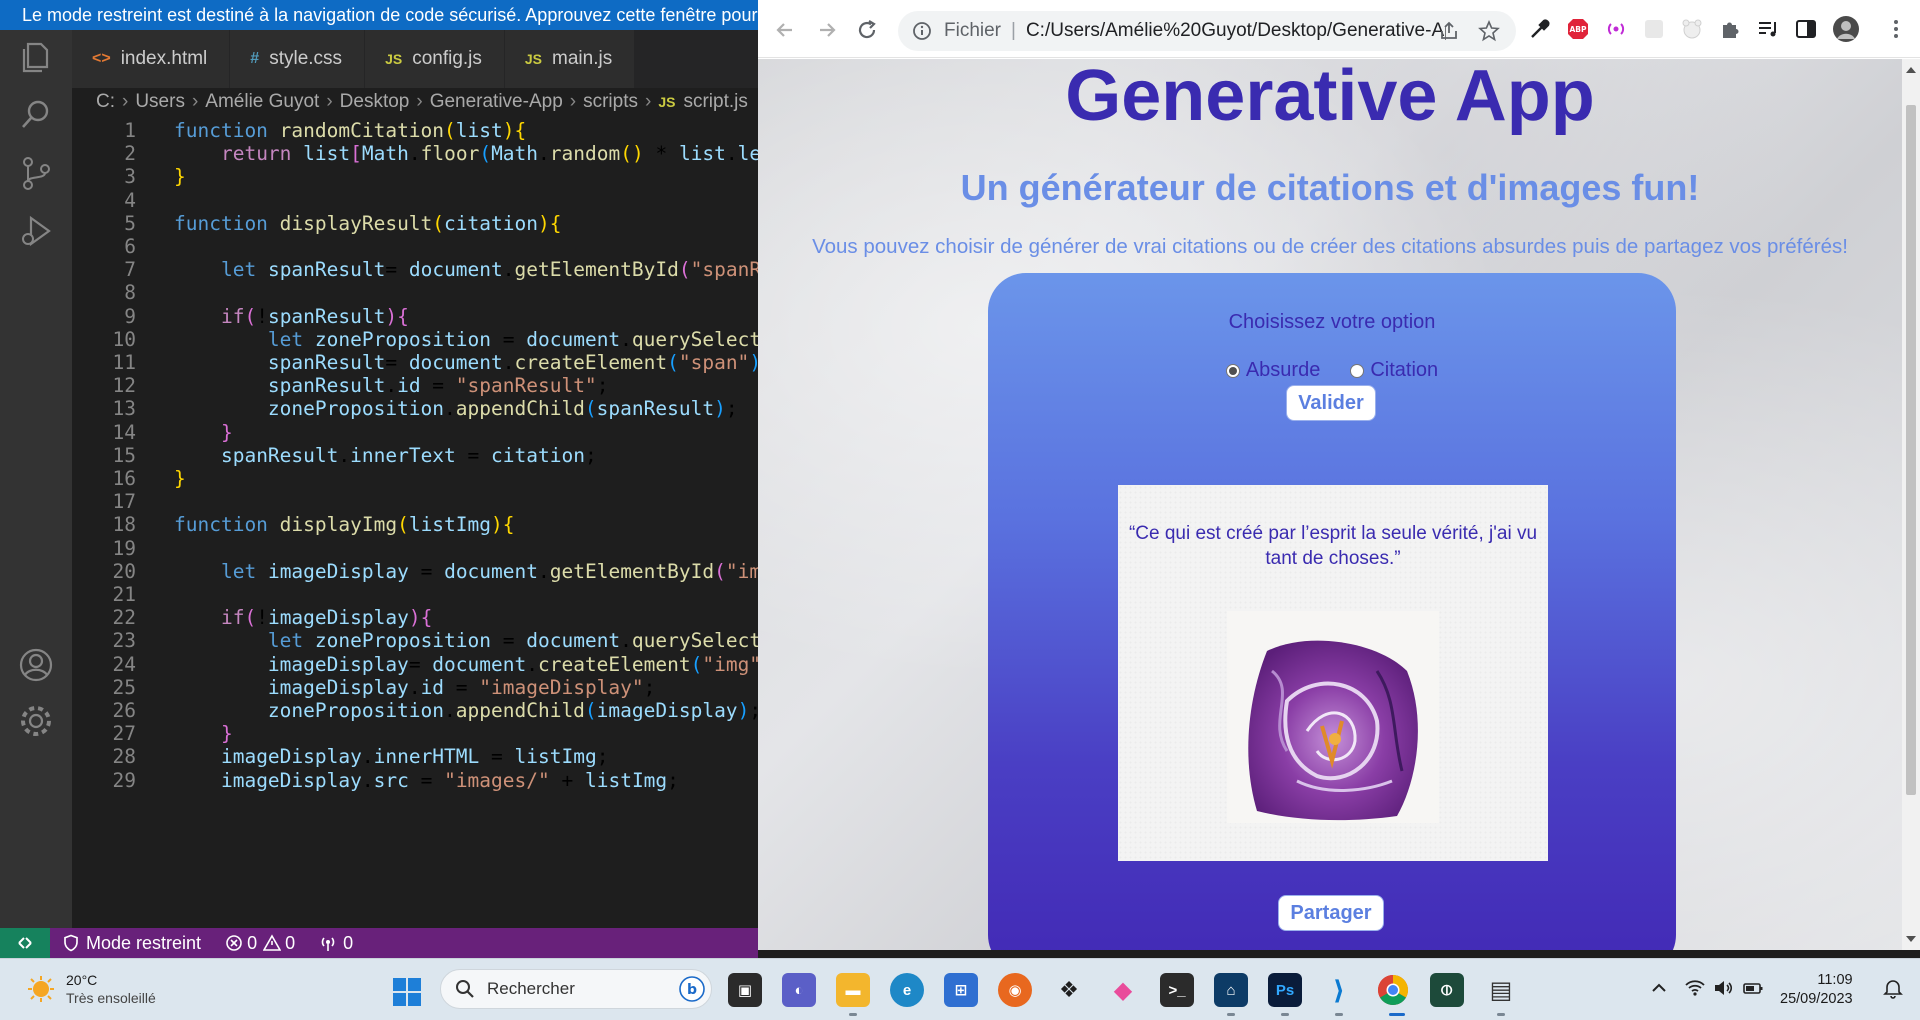 This screenshot has width=1920, height=1020. Describe the element at coordinates (1768, 29) in the screenshot. I see `media-controls-icon` at that location.